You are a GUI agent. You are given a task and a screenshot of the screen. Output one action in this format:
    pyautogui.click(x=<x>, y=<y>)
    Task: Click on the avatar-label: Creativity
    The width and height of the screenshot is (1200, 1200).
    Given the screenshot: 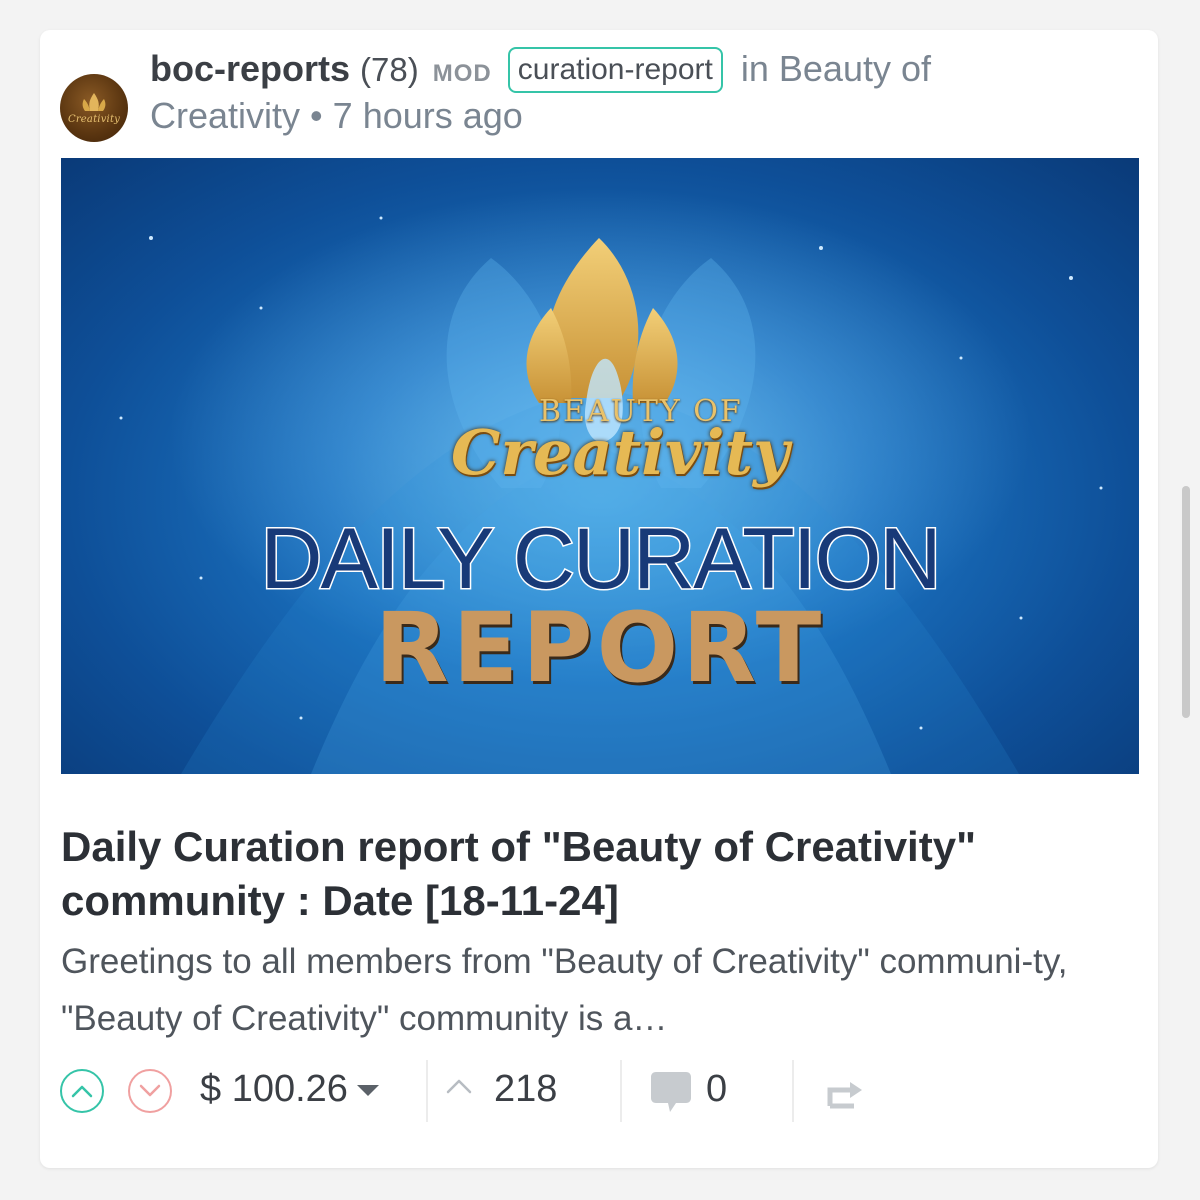 What is the action you would take?
    pyautogui.click(x=94, y=119)
    